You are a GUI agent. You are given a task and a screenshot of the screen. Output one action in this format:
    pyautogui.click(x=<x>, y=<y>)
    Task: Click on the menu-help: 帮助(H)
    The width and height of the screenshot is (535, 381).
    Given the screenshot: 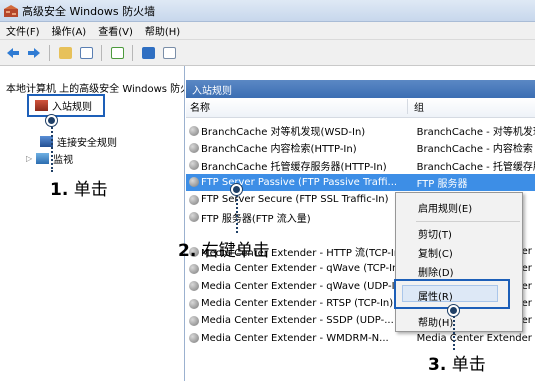 What is the action you would take?
    pyautogui.click(x=162, y=30)
    